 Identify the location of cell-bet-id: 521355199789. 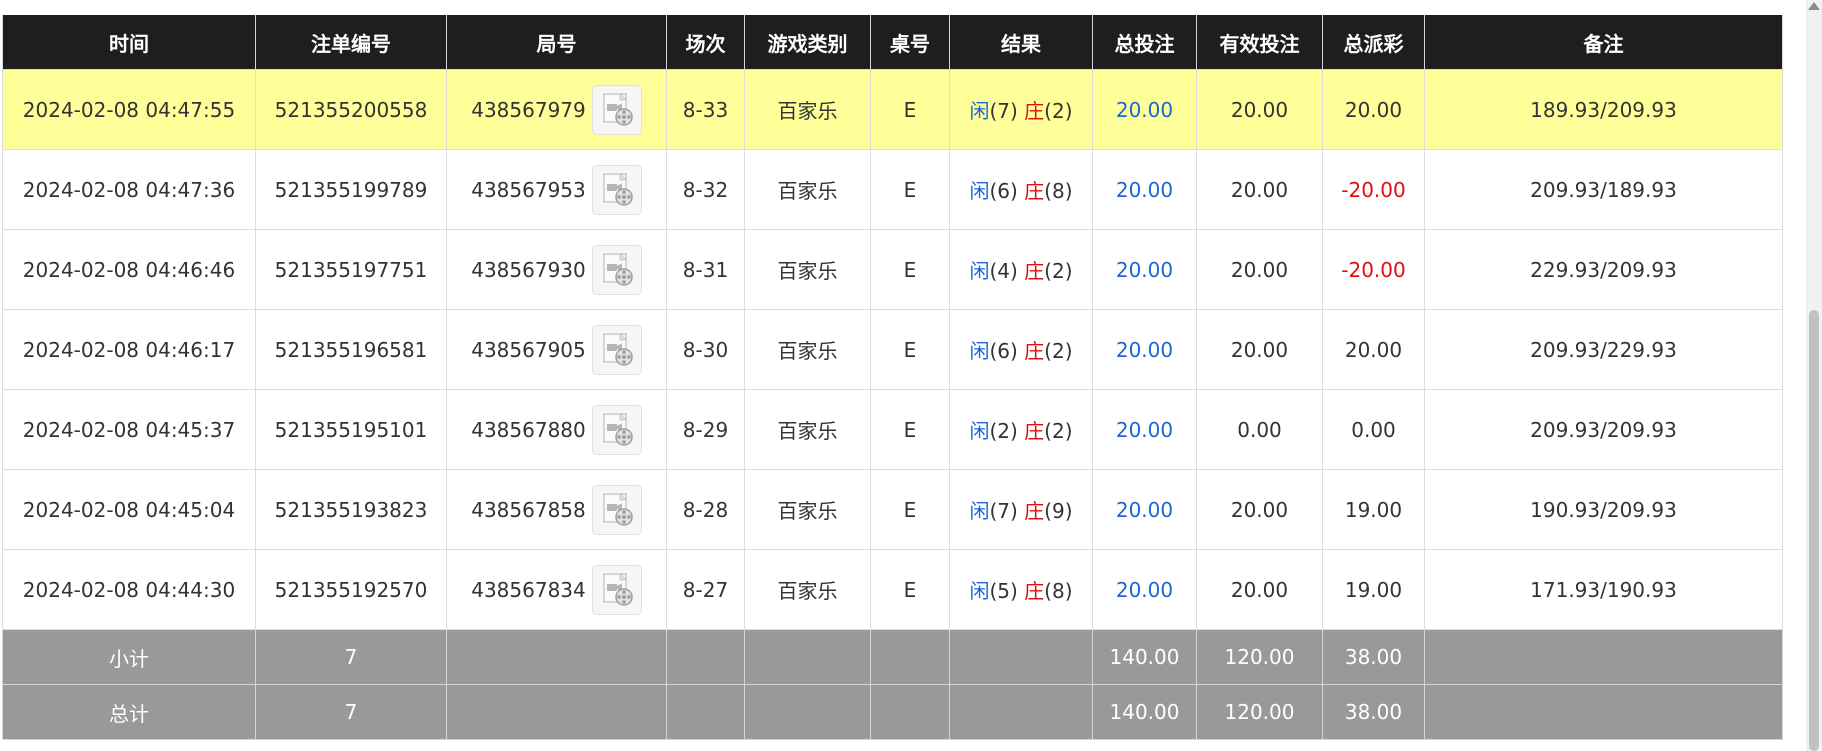
(351, 189).